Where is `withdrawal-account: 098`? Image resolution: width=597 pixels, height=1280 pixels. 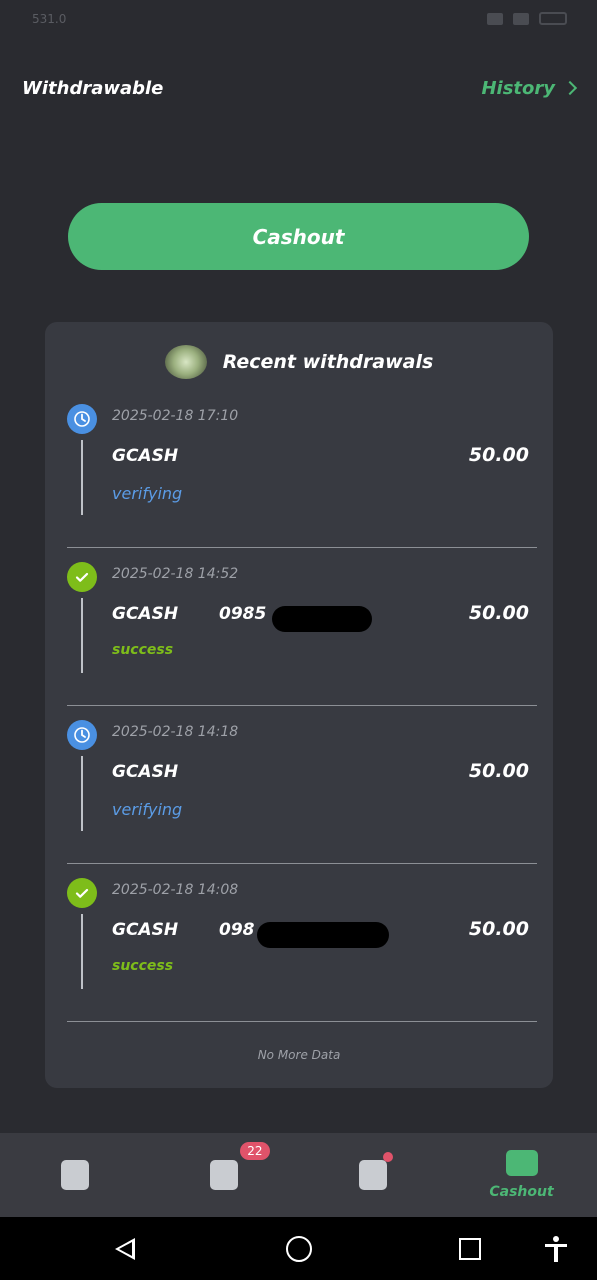 withdrawal-account: 098 is located at coordinates (237, 930).